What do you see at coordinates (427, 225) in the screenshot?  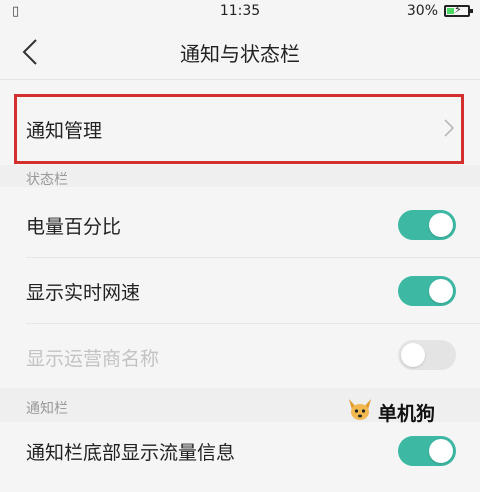 I see `battery-percentage-toggle` at bounding box center [427, 225].